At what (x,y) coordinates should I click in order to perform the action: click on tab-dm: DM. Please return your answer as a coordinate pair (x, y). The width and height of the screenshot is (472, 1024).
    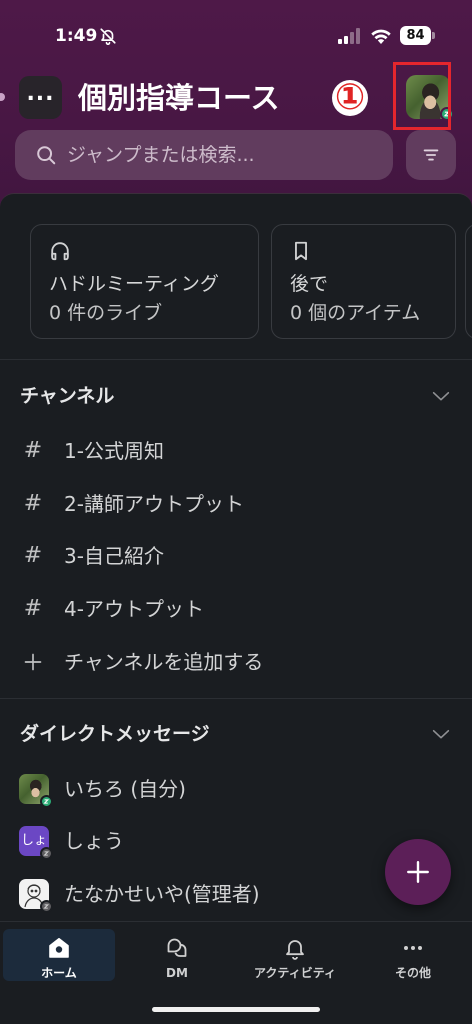
    Looking at the image, I should click on (177, 955).